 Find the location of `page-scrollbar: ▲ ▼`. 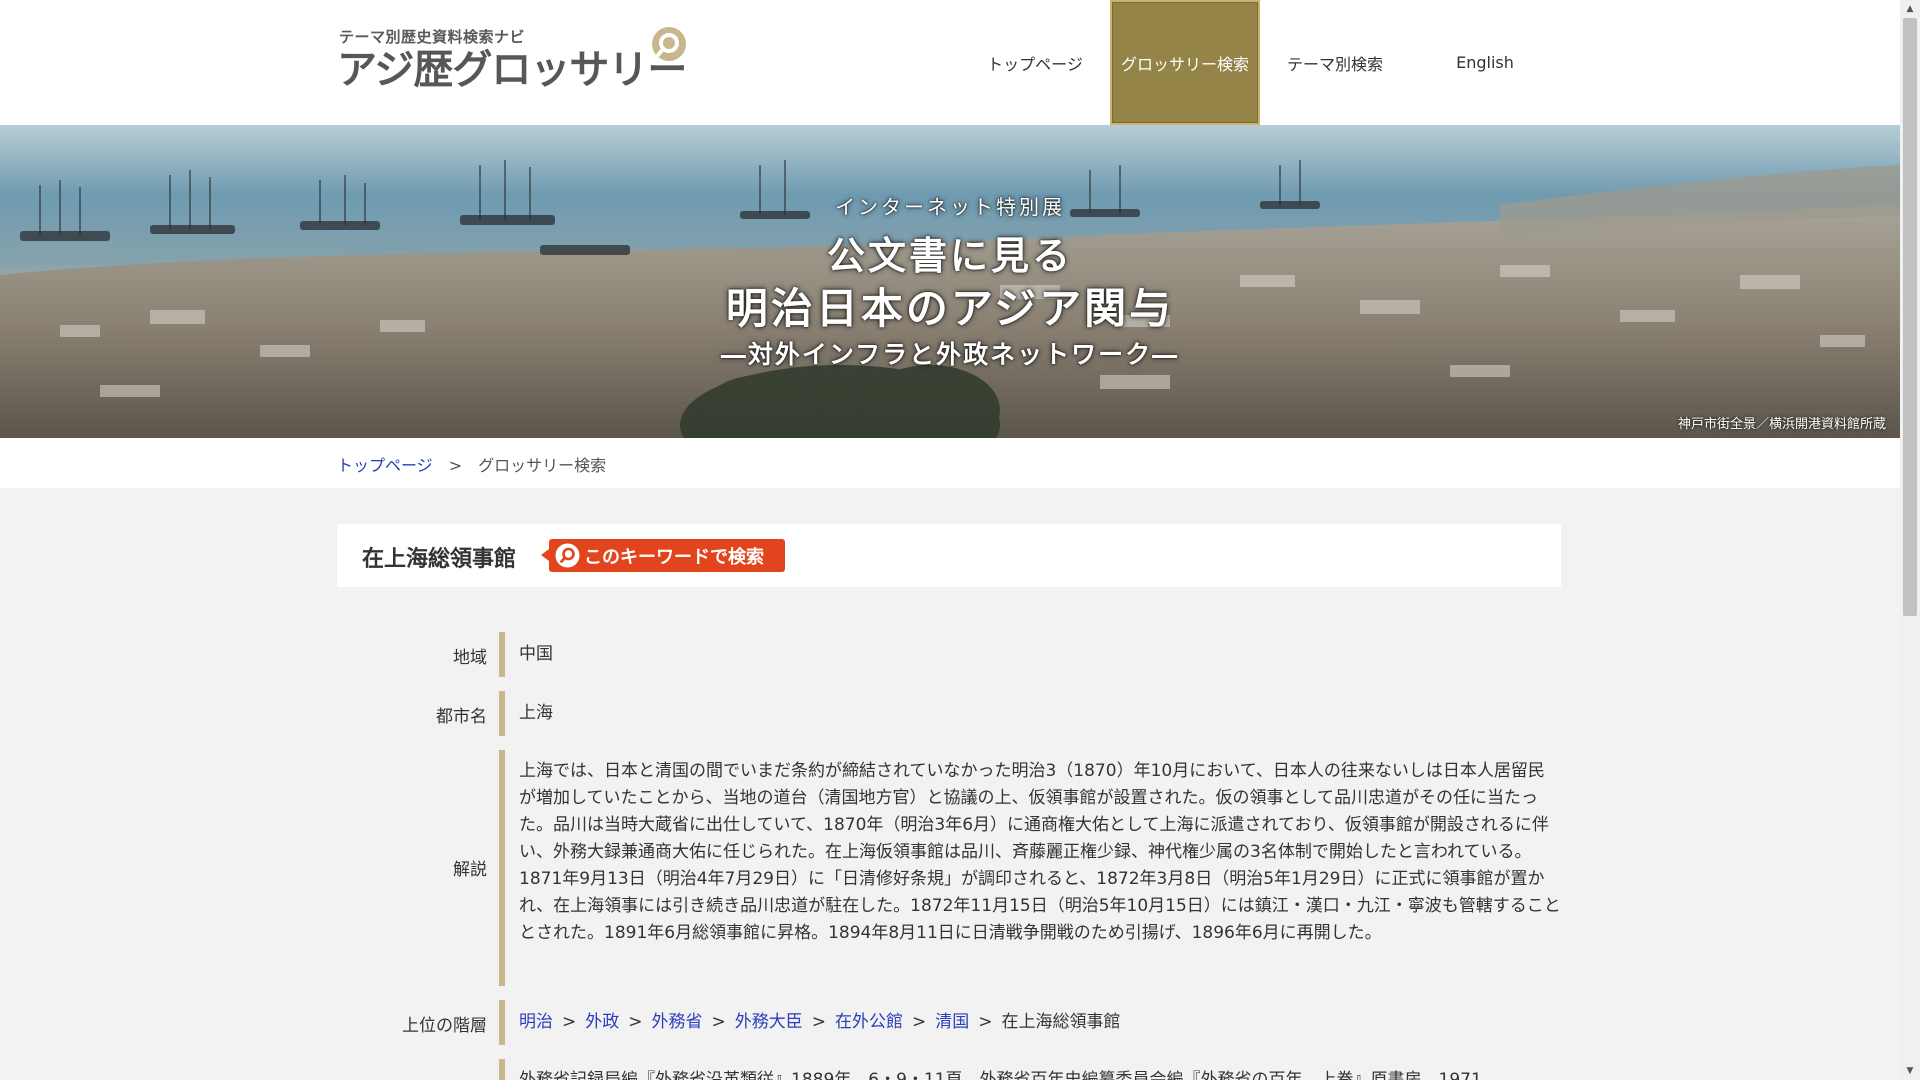

page-scrollbar: ▲ ▼ is located at coordinates (1910, 540).